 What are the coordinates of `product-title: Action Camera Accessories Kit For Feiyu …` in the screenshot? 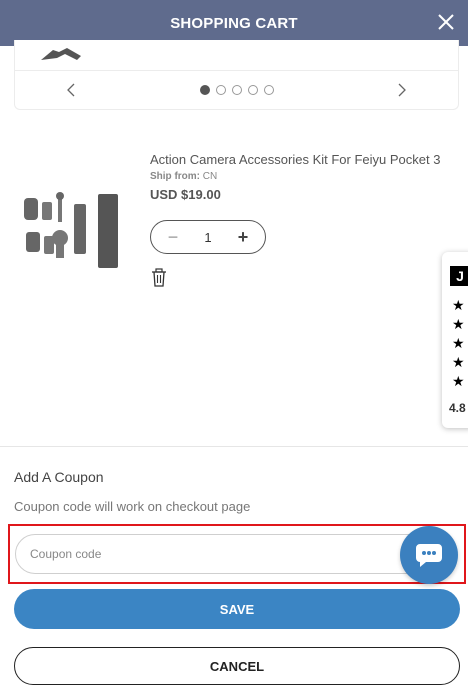 It's located at (305, 160).